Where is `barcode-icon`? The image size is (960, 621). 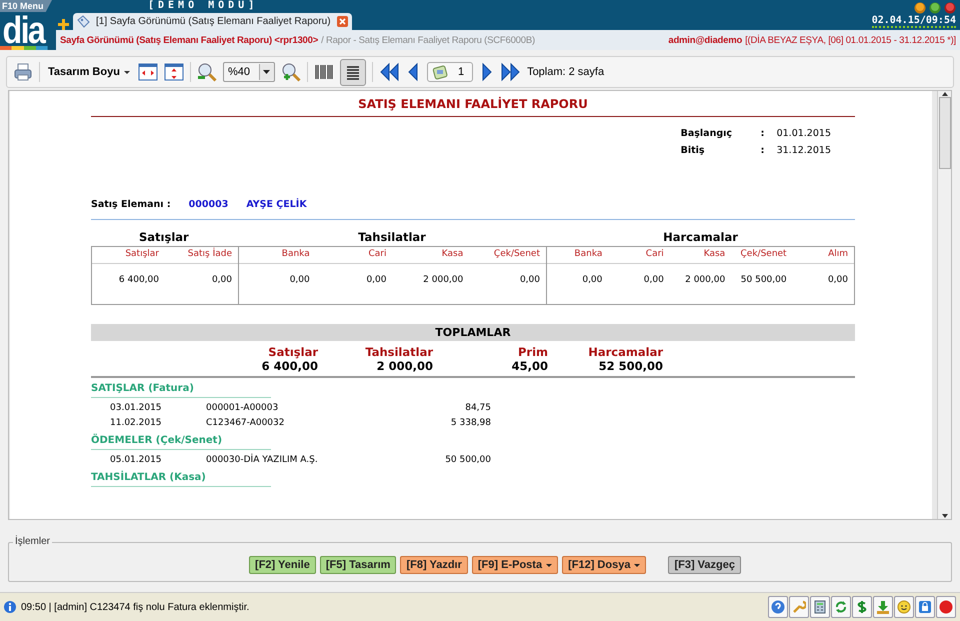
barcode-icon is located at coordinates (324, 72).